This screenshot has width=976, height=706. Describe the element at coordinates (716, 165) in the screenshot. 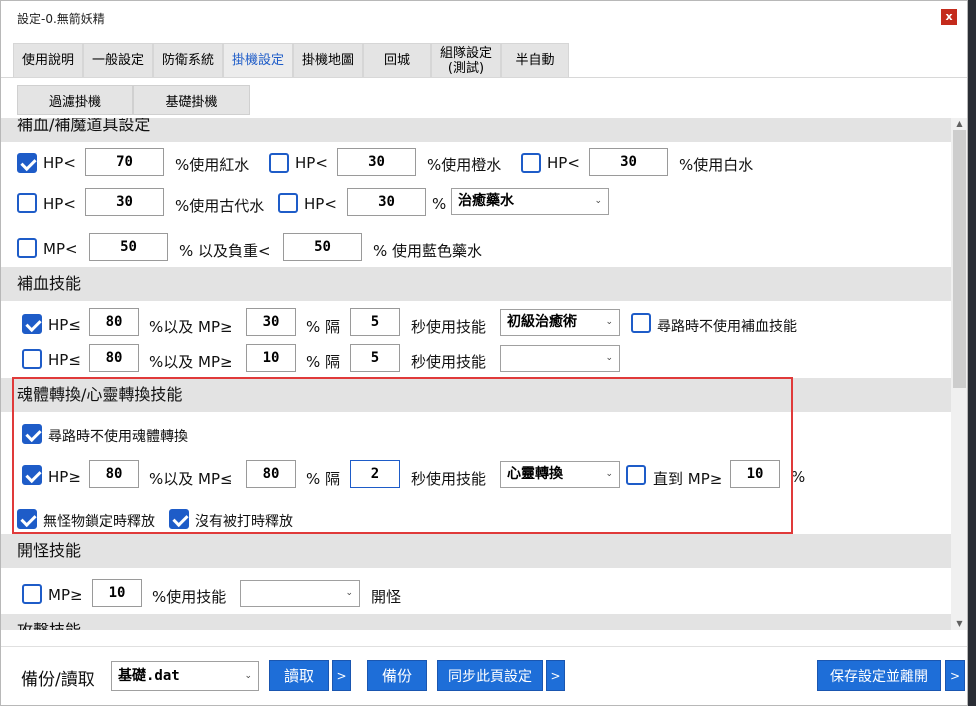

I see `white-potion-label: %使用白水` at that location.